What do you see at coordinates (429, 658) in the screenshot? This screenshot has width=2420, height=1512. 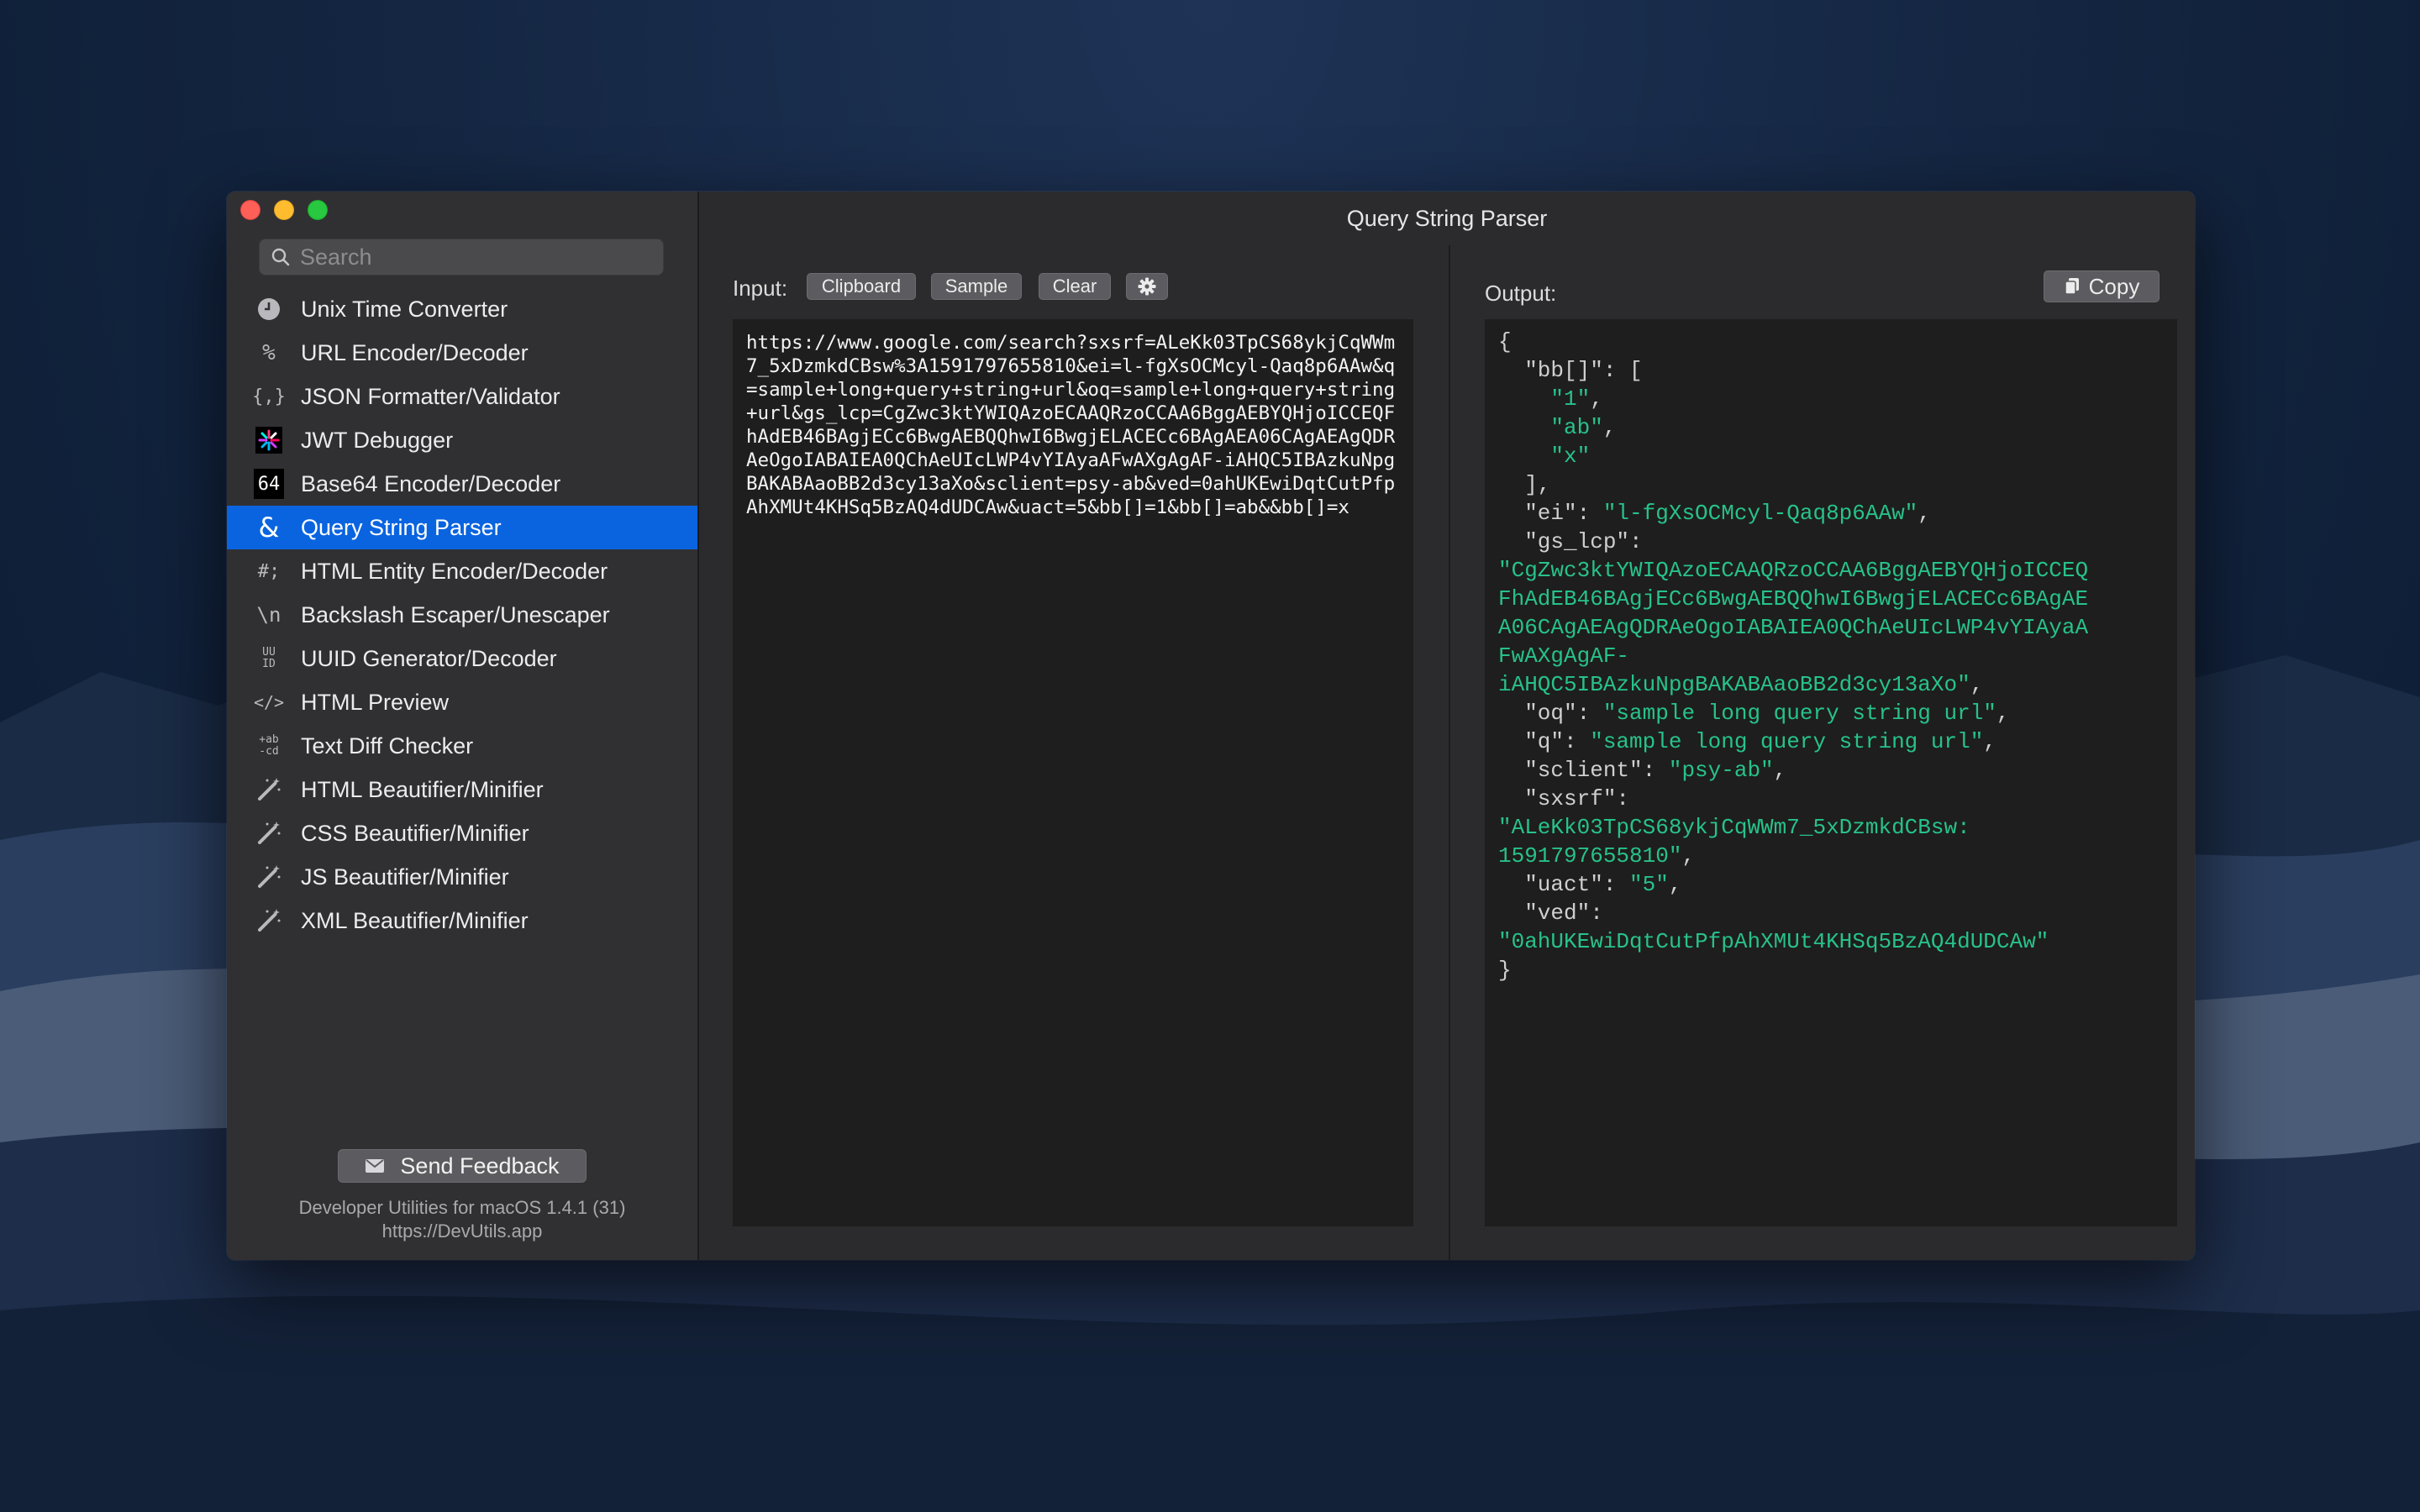 I see `sidebar-item-label: UUID Generator/Decoder` at bounding box center [429, 658].